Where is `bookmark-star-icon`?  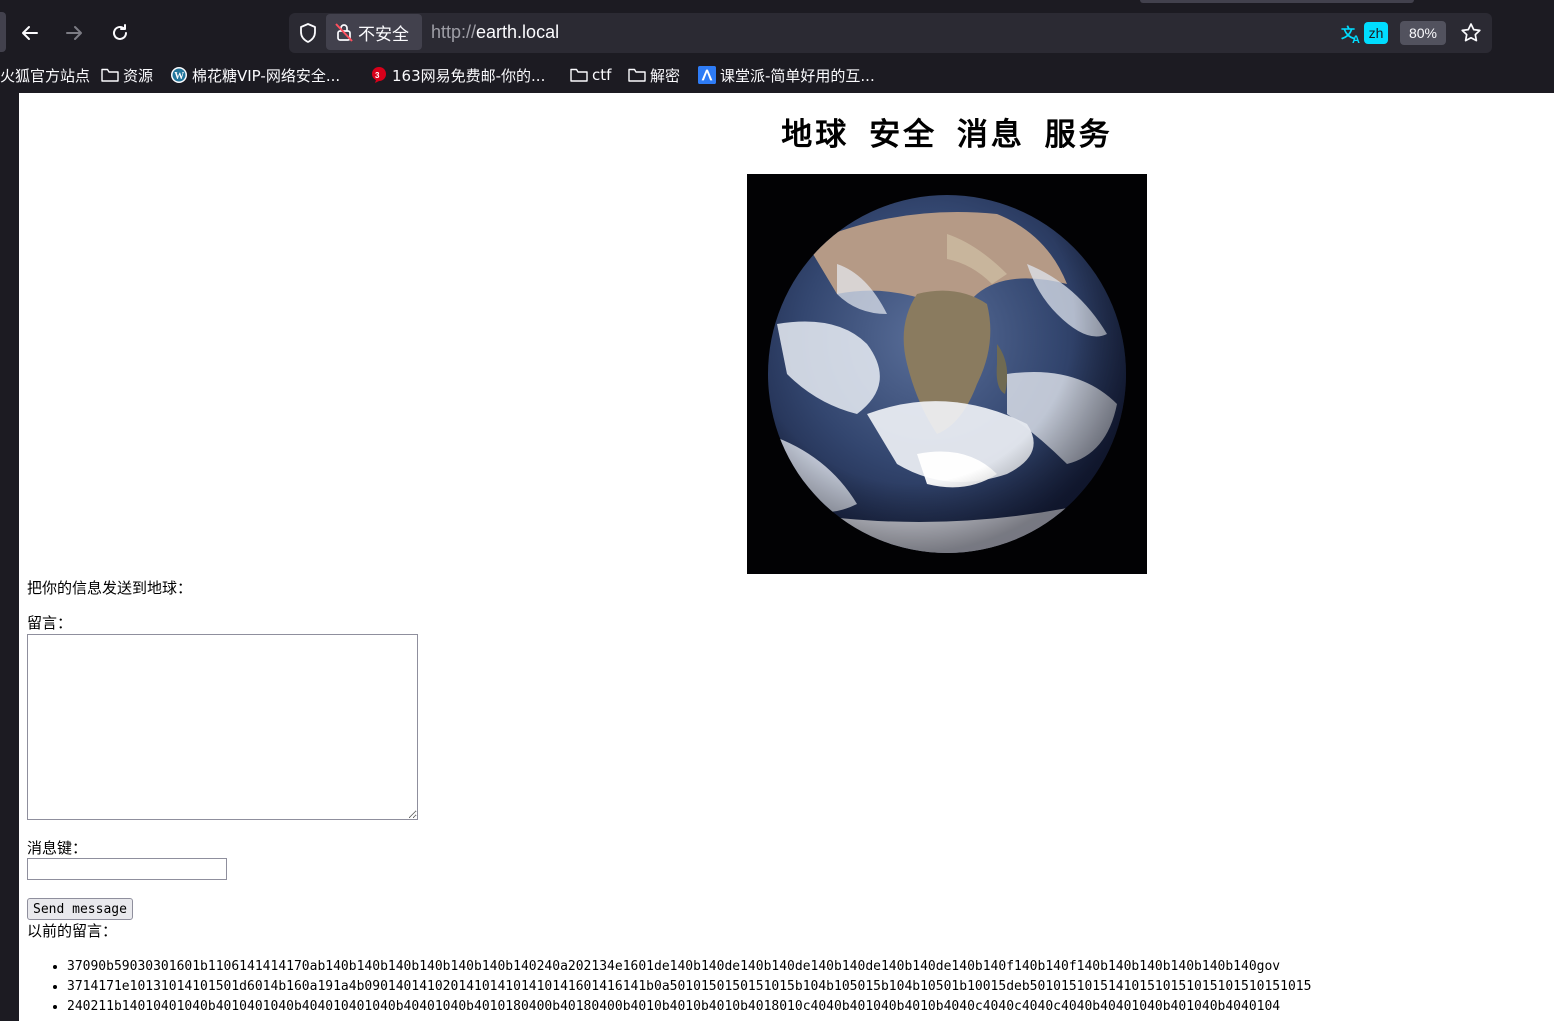
bookmark-star-icon is located at coordinates (1471, 33).